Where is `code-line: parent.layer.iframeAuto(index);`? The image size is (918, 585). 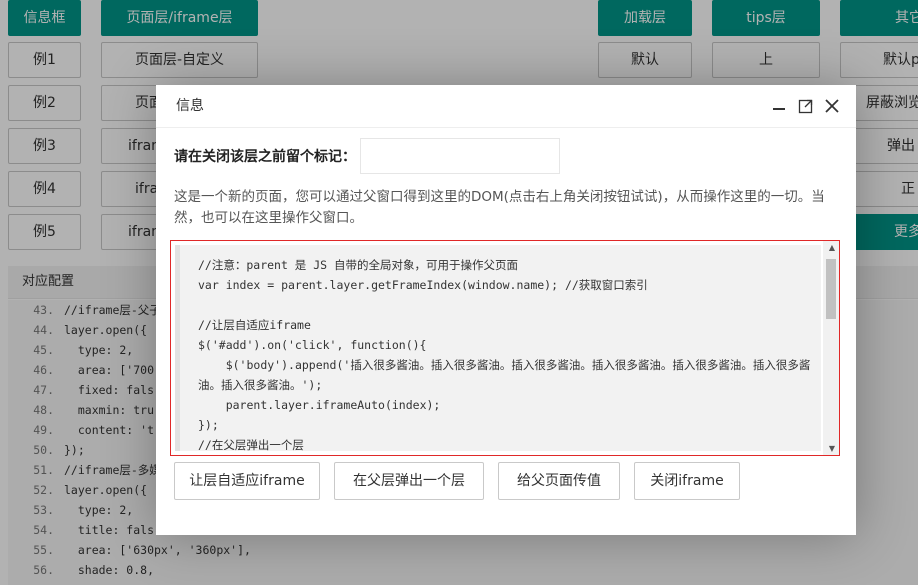 code-line: parent.layer.iframeAuto(index); is located at coordinates (319, 405).